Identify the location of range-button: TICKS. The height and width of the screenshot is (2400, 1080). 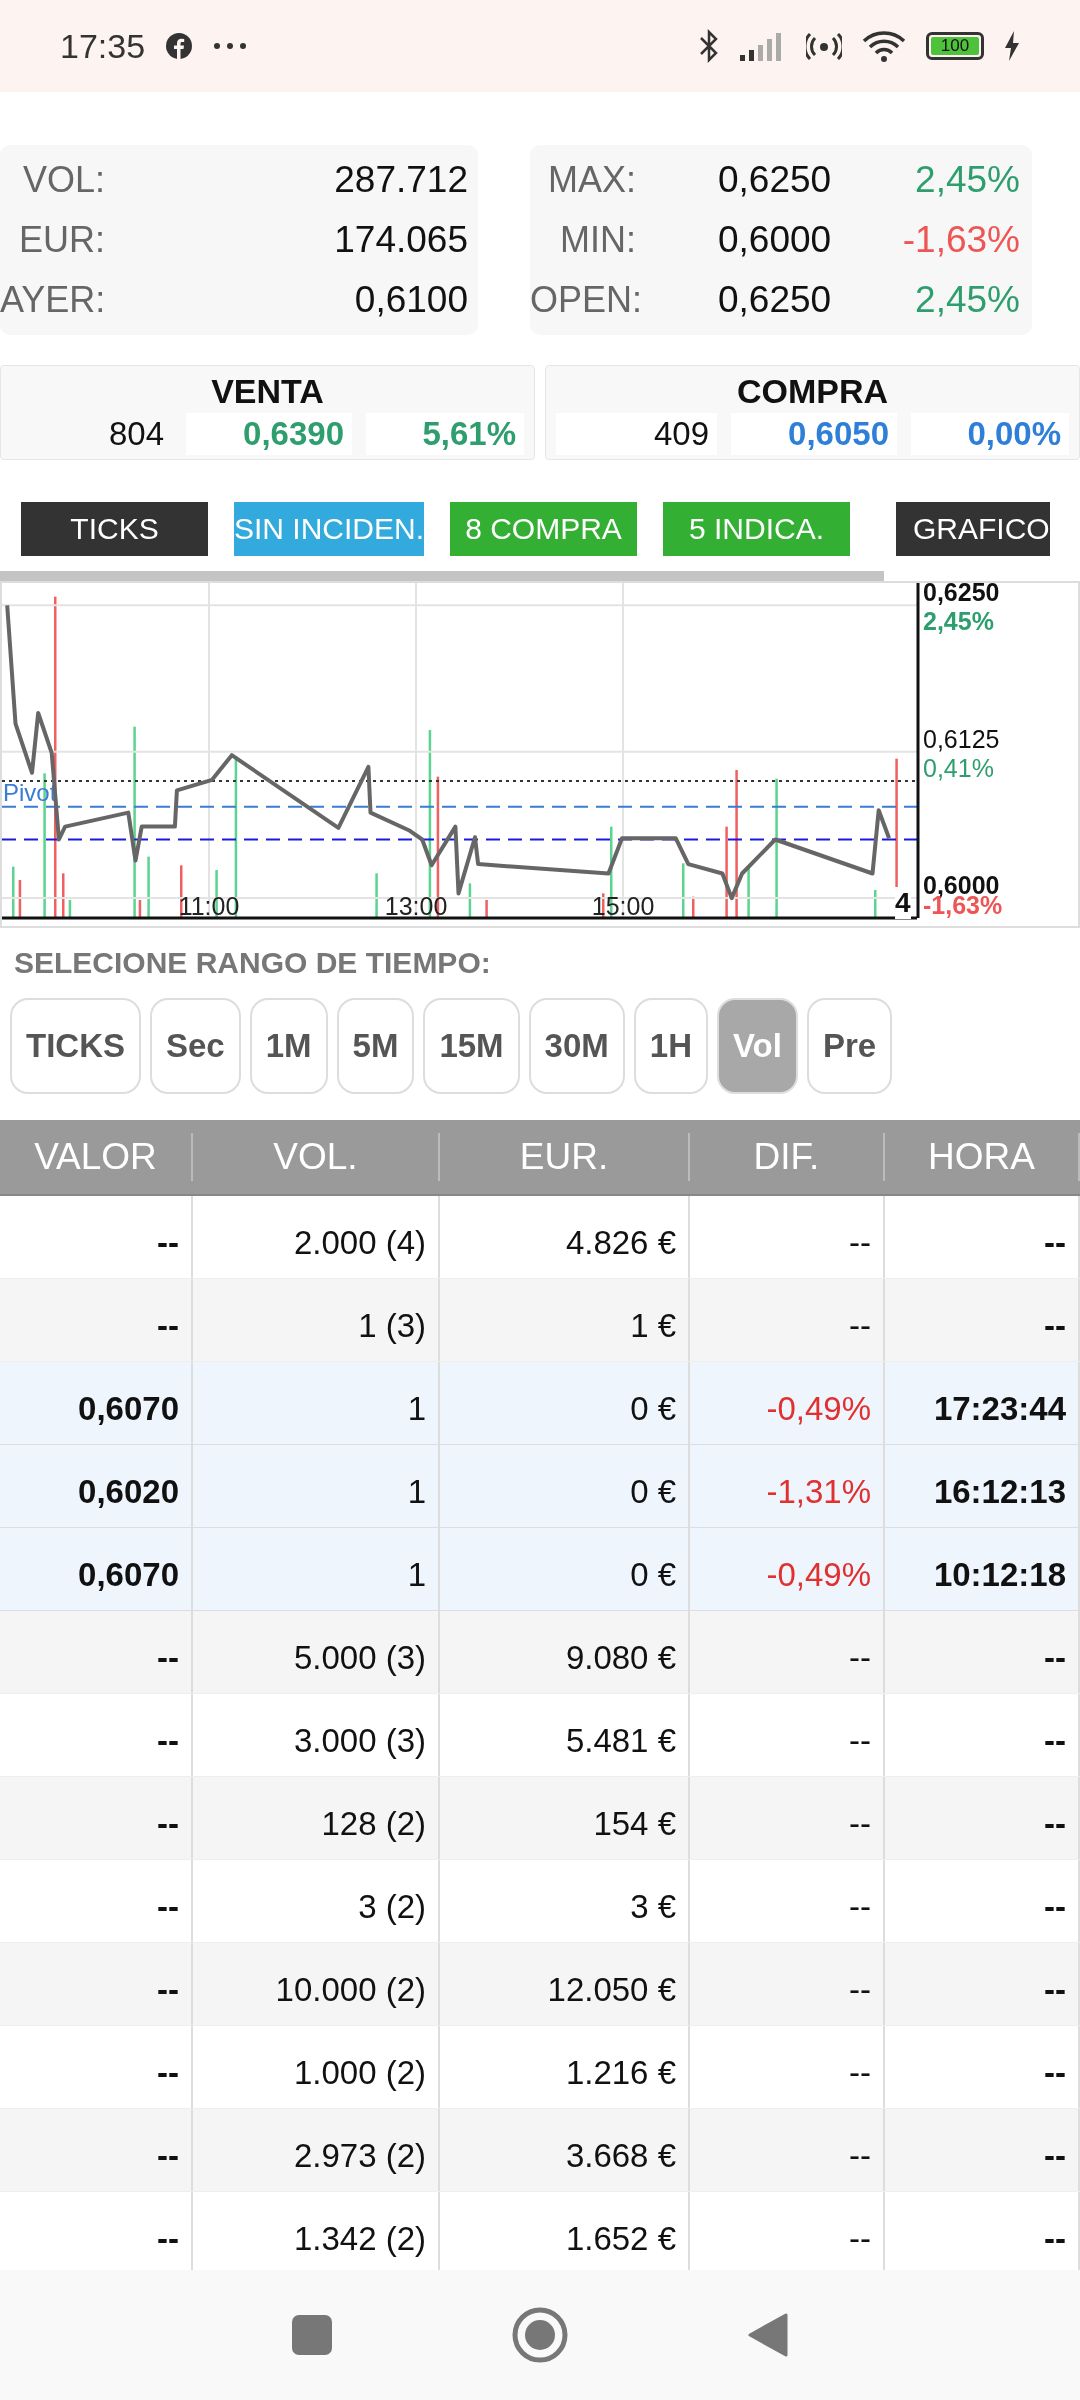
(75, 1046).